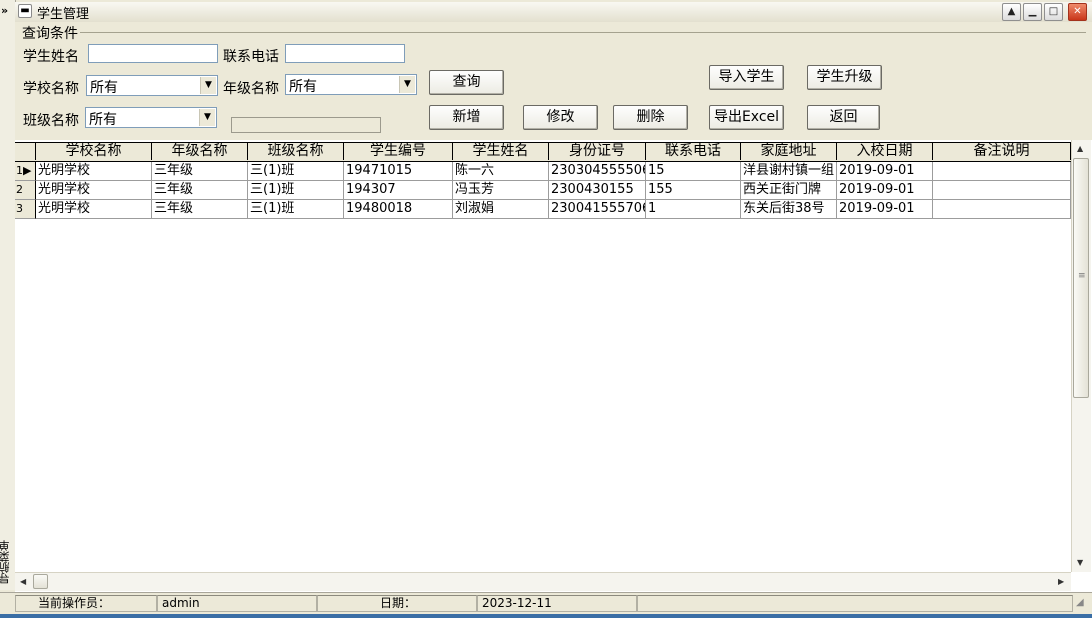 The image size is (1092, 618). Describe the element at coordinates (25, 190) in the screenshot. I see `row-number: 2` at that location.